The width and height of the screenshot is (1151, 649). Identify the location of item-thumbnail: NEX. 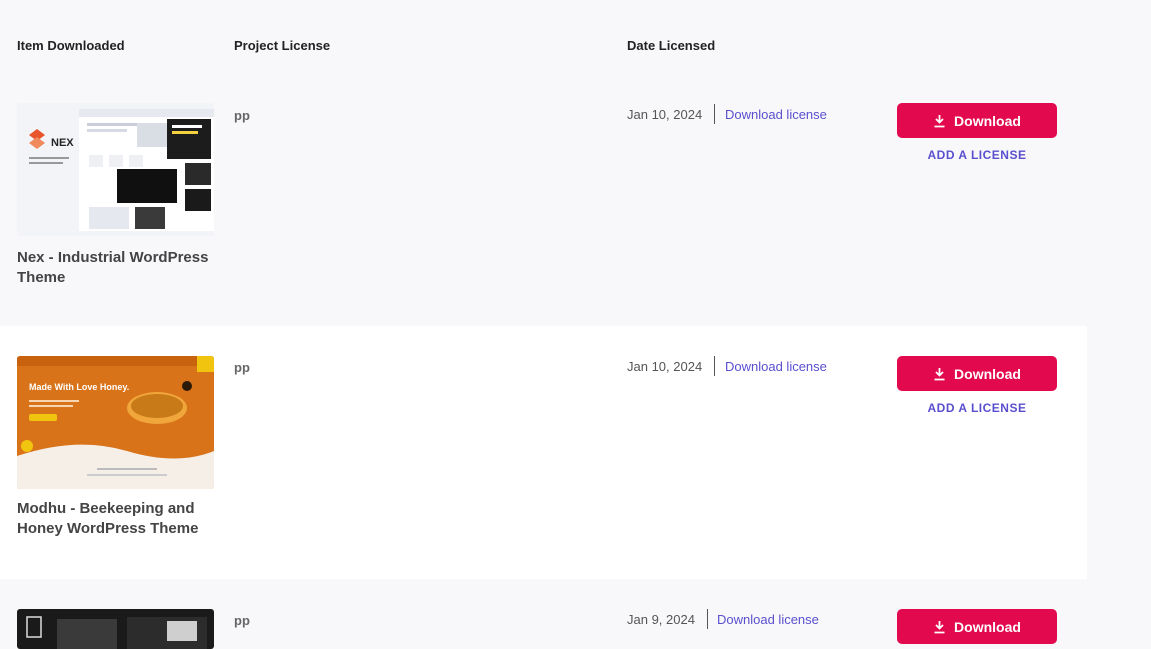
(115, 169).